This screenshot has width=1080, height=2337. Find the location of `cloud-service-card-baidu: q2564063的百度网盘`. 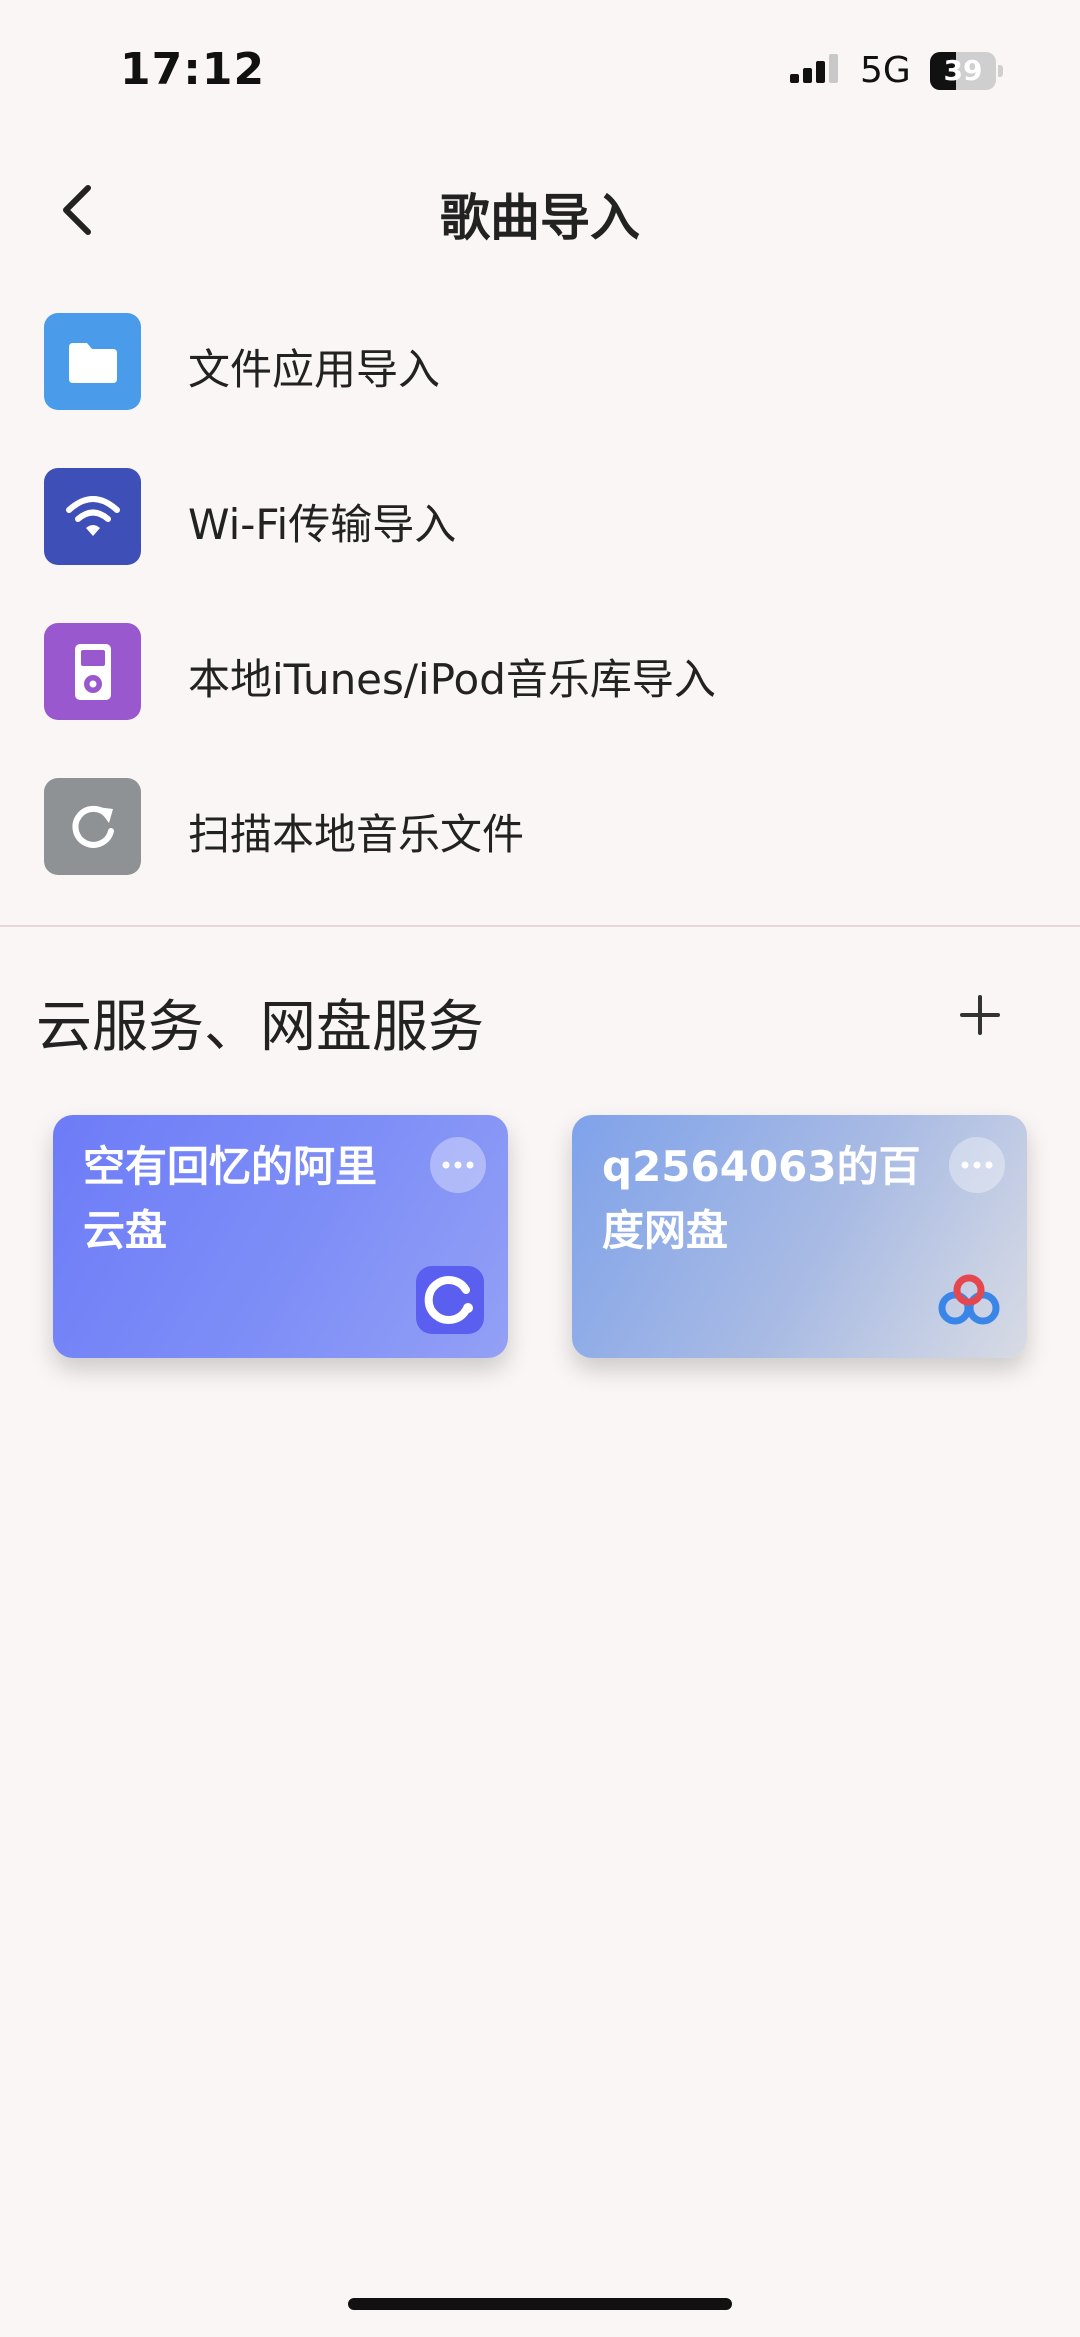

cloud-service-card-baidu: q2564063的百度网盘 is located at coordinates (799, 1236).